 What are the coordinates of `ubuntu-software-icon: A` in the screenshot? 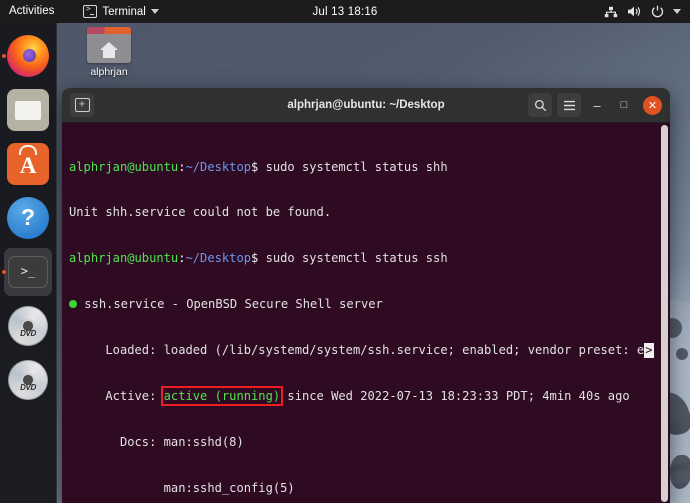 It's located at (28, 164).